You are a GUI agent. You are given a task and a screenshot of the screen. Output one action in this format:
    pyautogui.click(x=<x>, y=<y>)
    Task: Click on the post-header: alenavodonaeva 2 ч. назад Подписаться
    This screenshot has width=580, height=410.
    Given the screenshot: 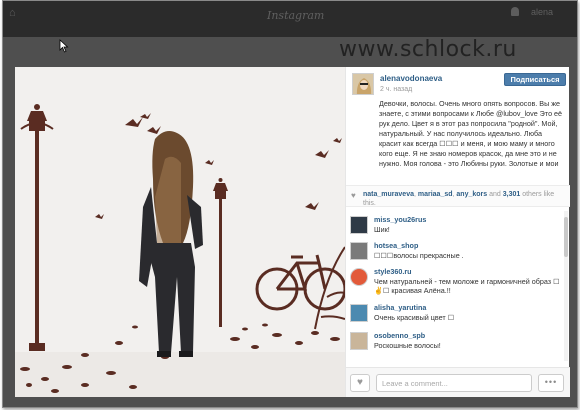 What is the action you would take?
    pyautogui.click(x=459, y=87)
    